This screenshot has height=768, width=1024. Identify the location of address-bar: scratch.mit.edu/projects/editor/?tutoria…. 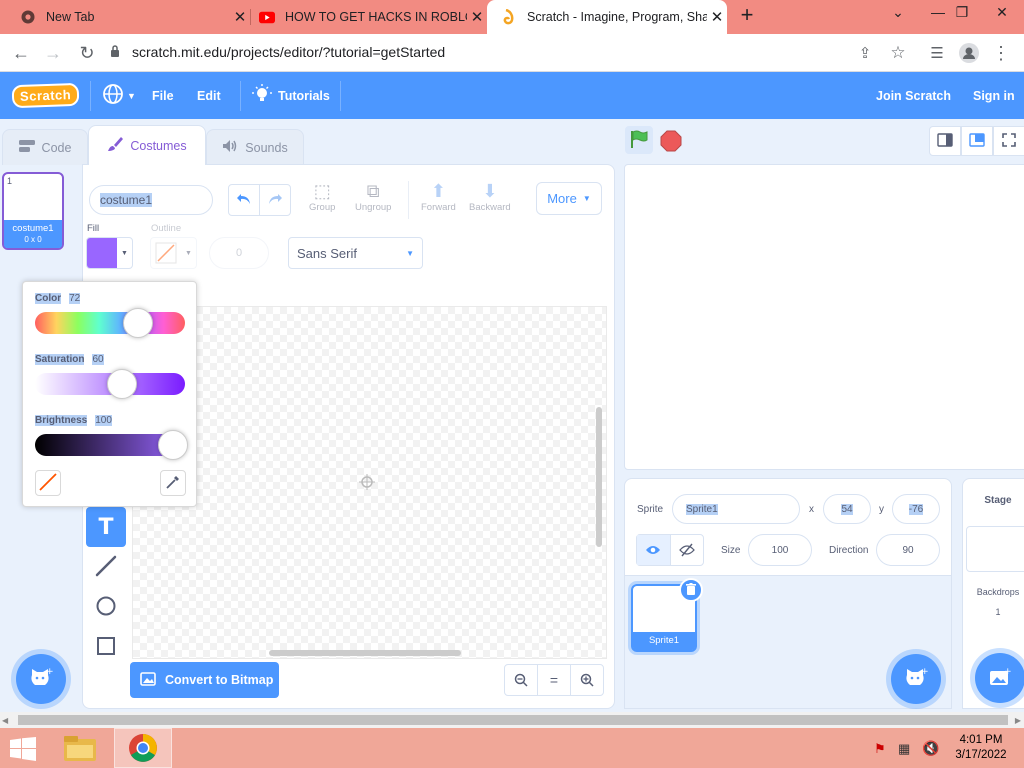
(480, 52).